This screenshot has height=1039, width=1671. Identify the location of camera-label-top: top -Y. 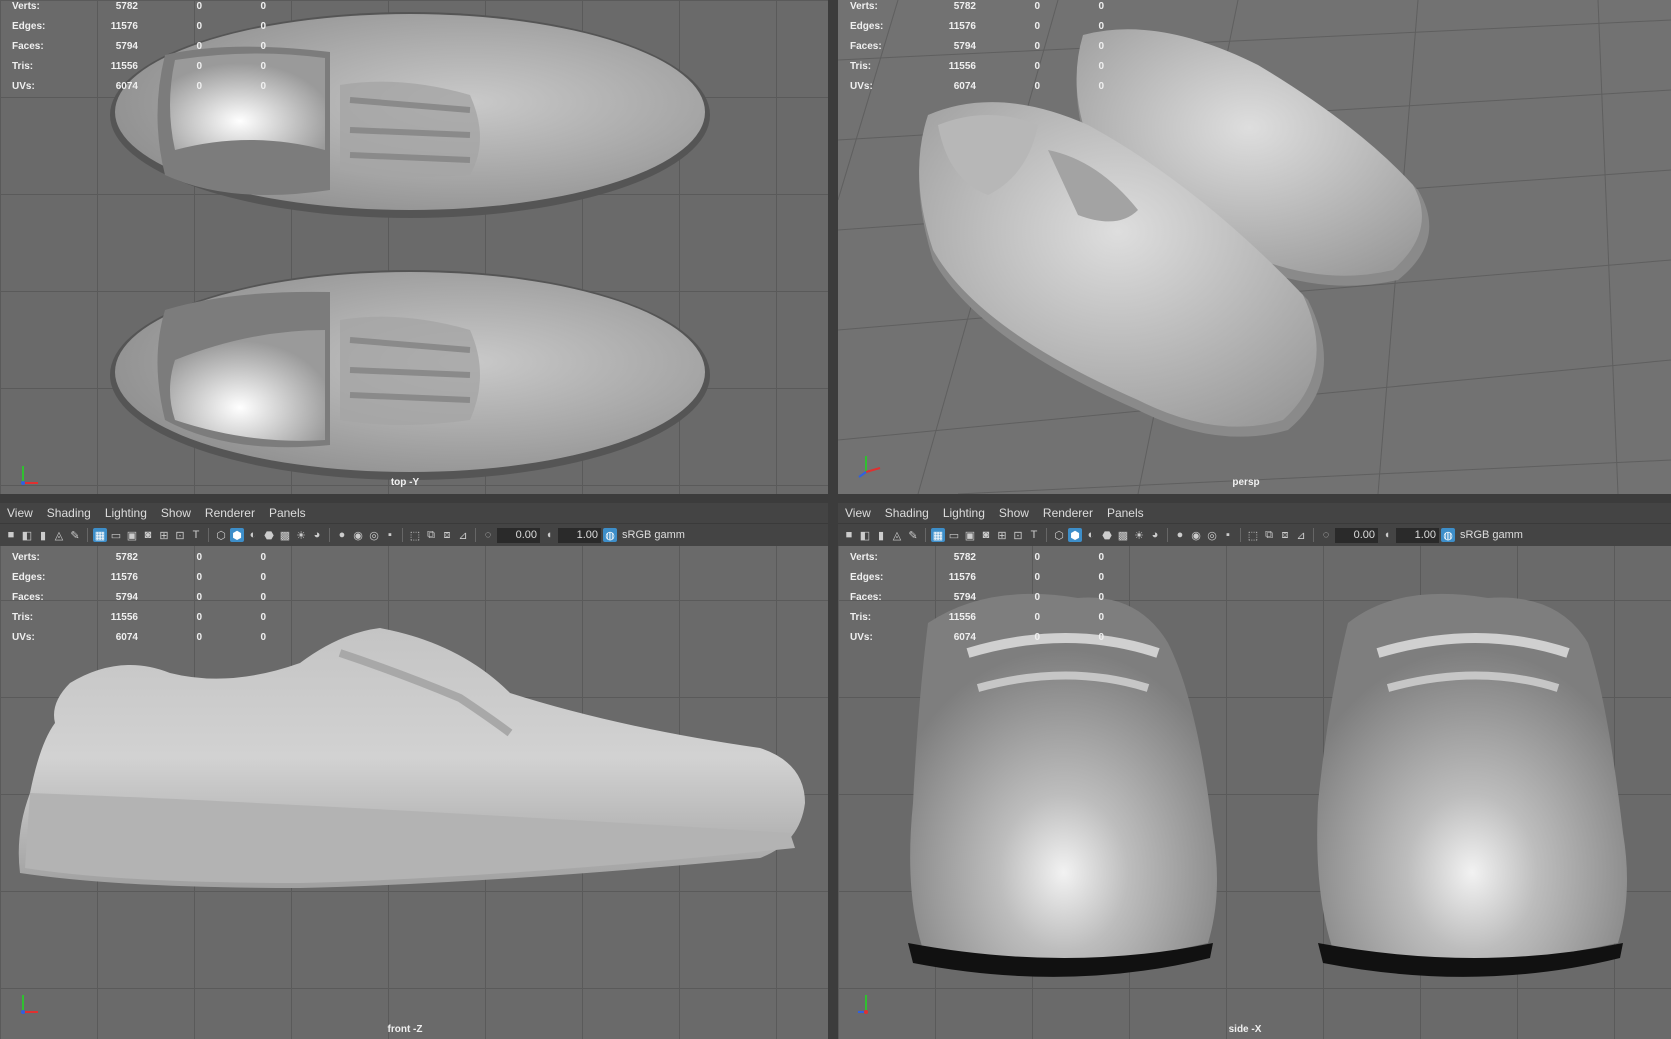
(405, 482).